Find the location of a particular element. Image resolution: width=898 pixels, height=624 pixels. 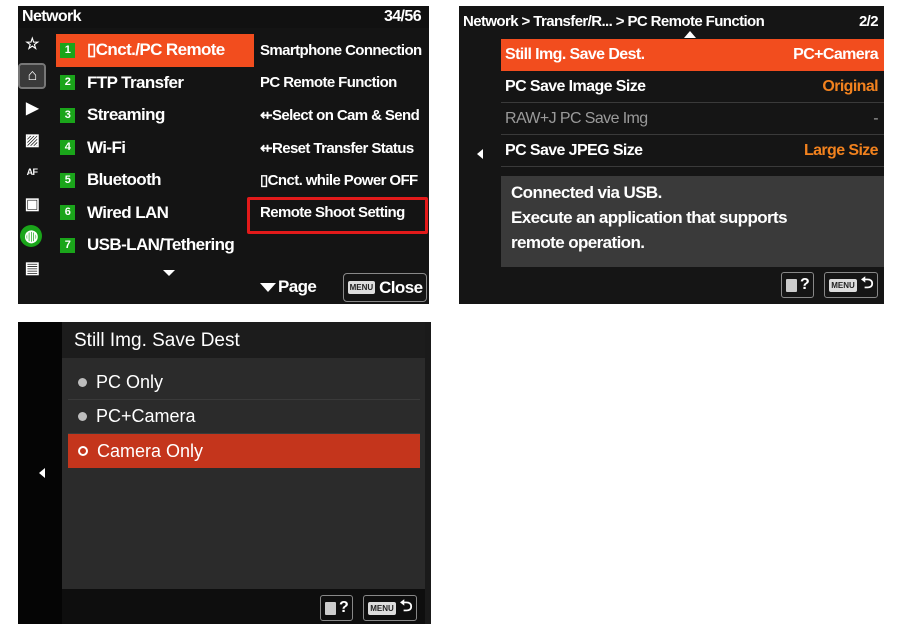

menu-item-label: ▯Cnct./PC Remote is located at coordinates (156, 50).